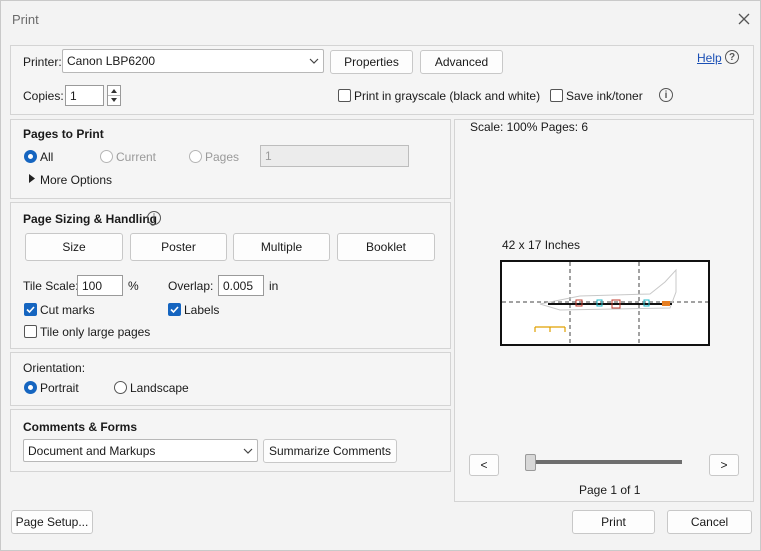  What do you see at coordinates (605, 462) in the screenshot?
I see `page-slider-track` at bounding box center [605, 462].